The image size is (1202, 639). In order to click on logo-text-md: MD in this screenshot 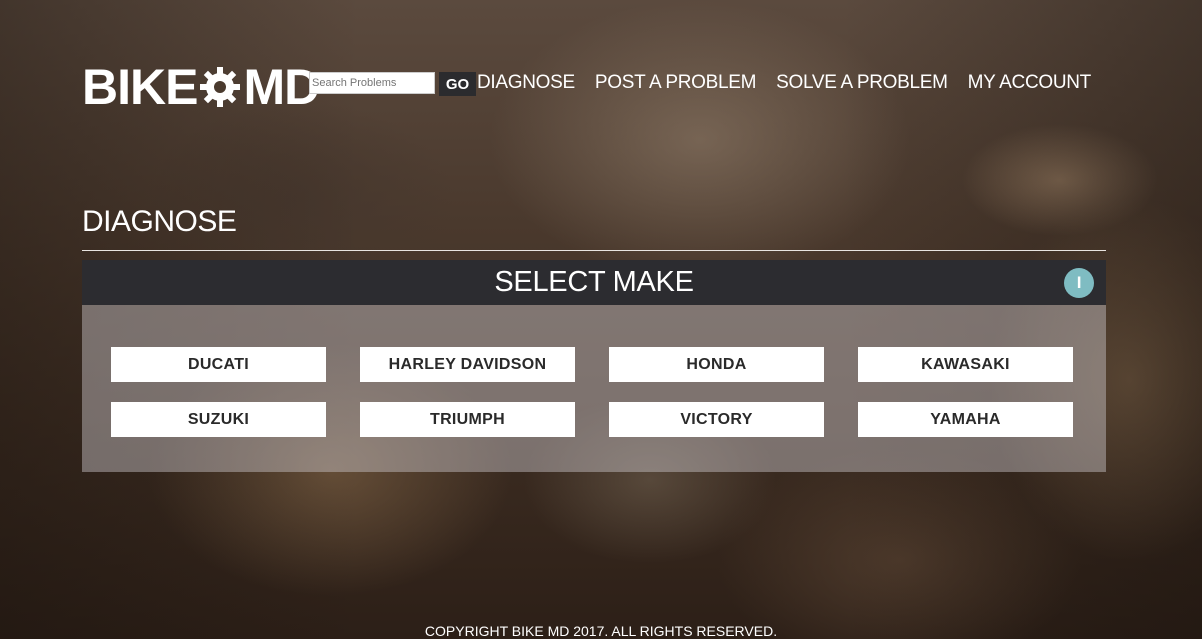, I will do `click(281, 87)`.